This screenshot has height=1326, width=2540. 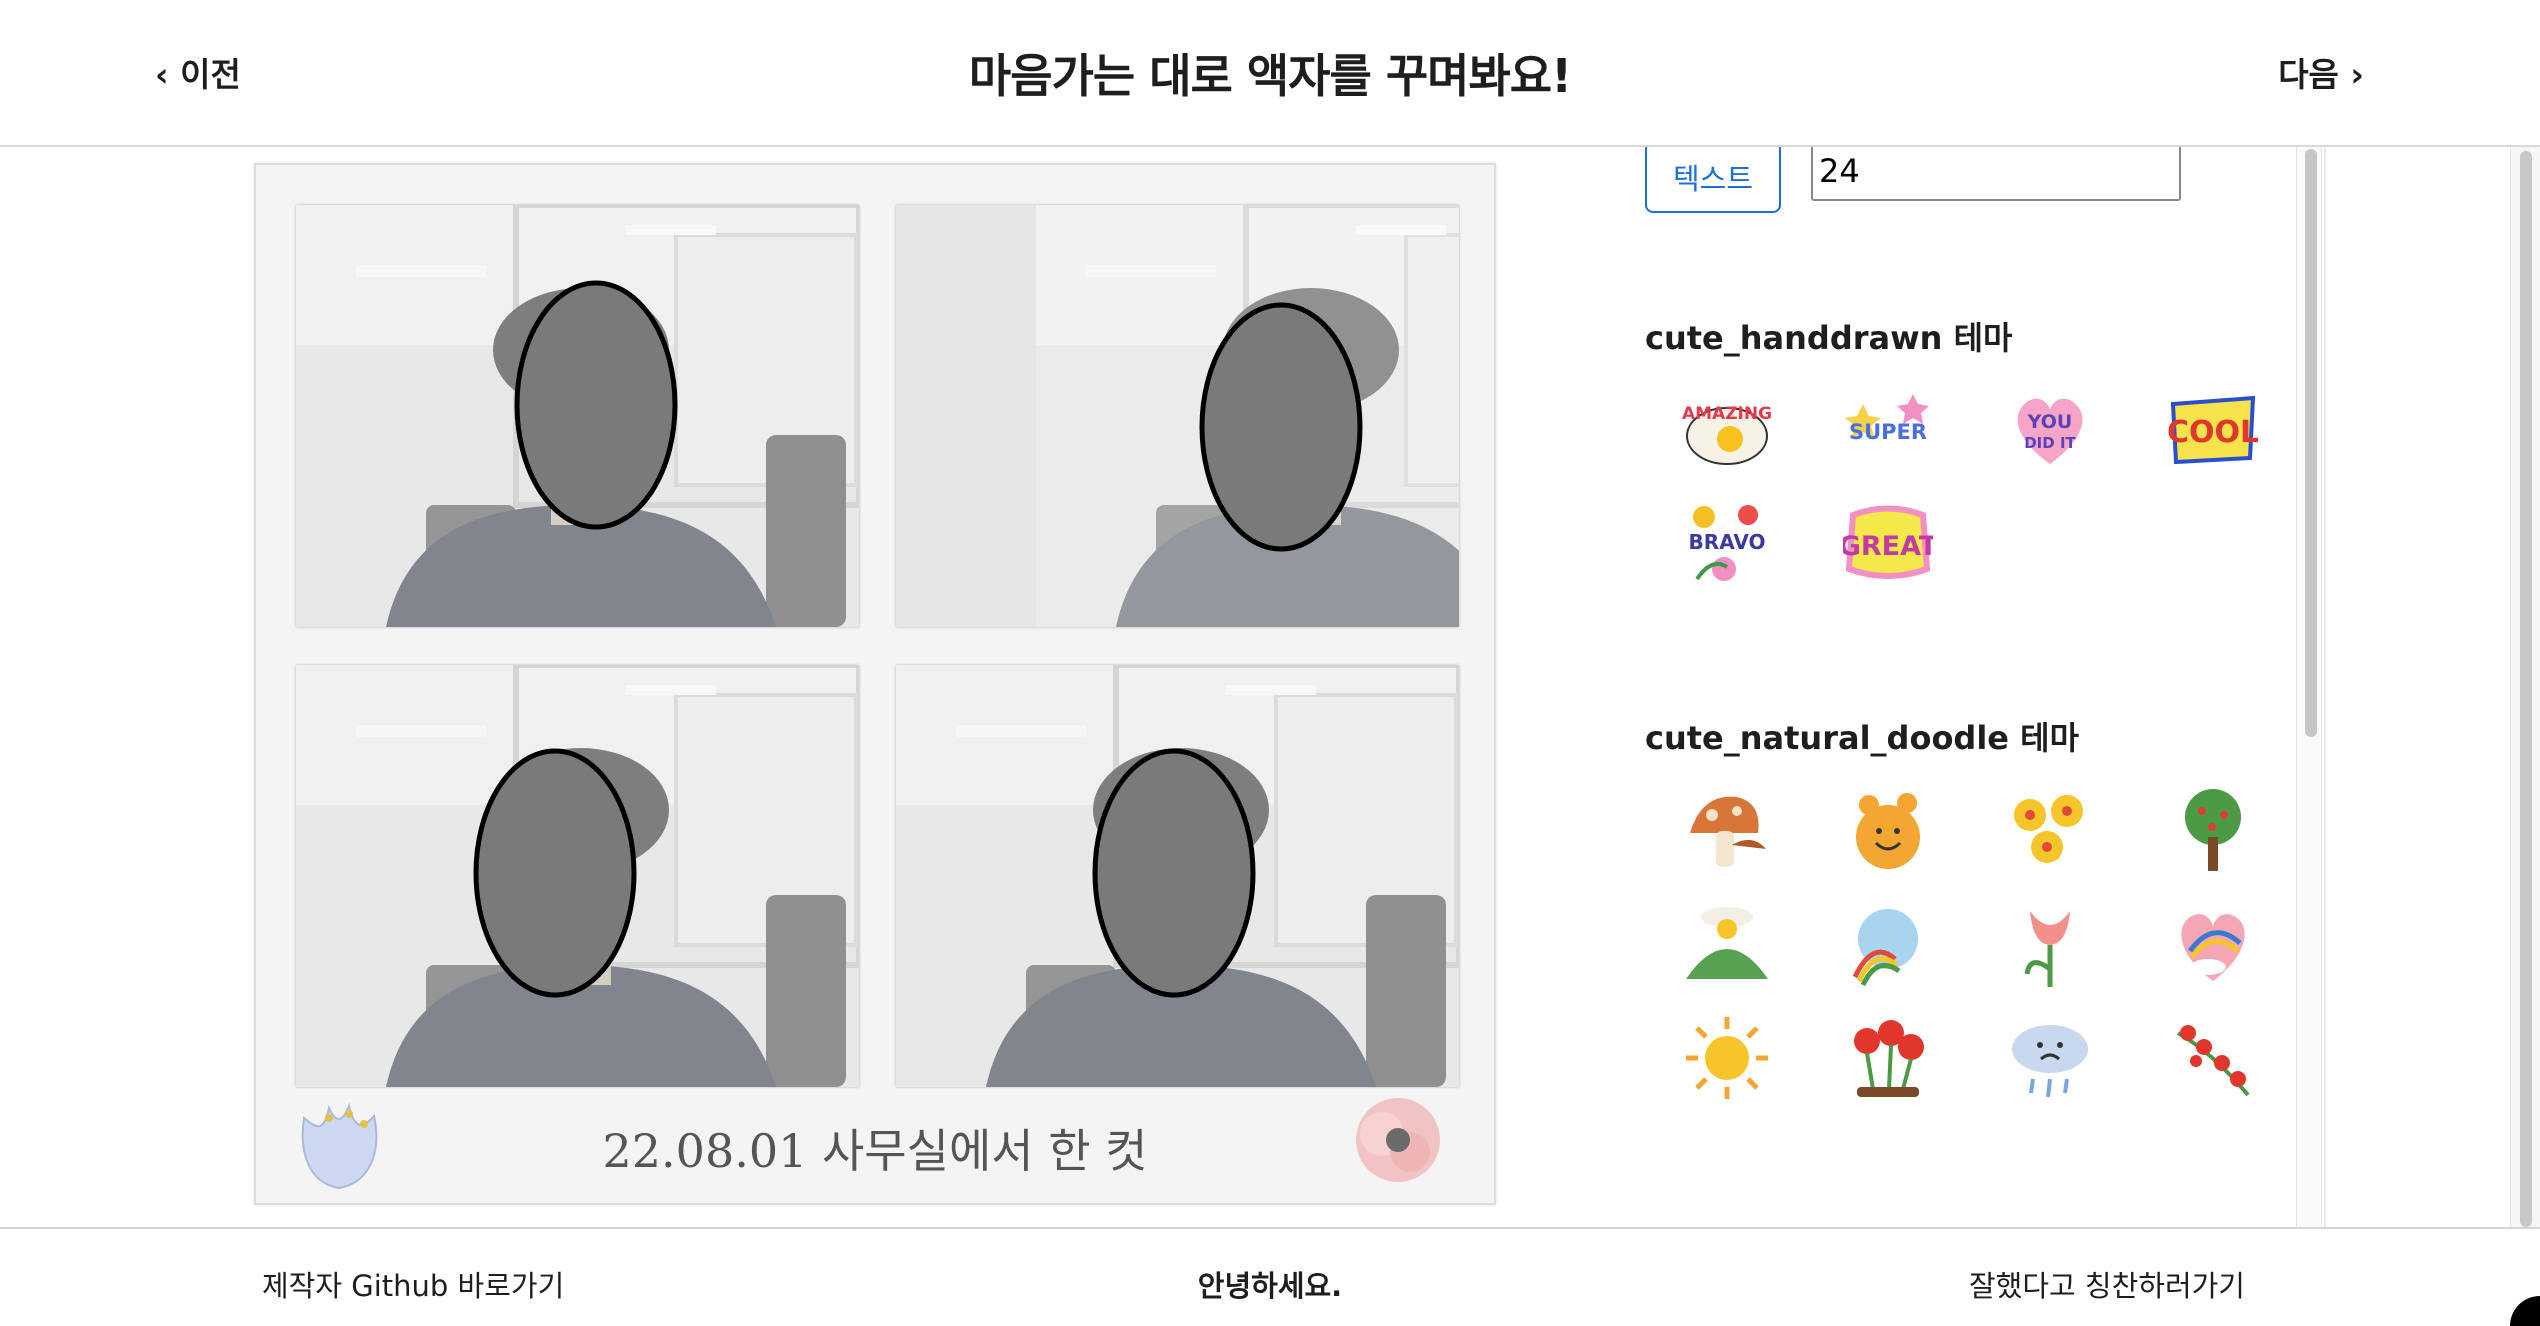 I want to click on sticker-rainbow-heart, so click(x=2213, y=944).